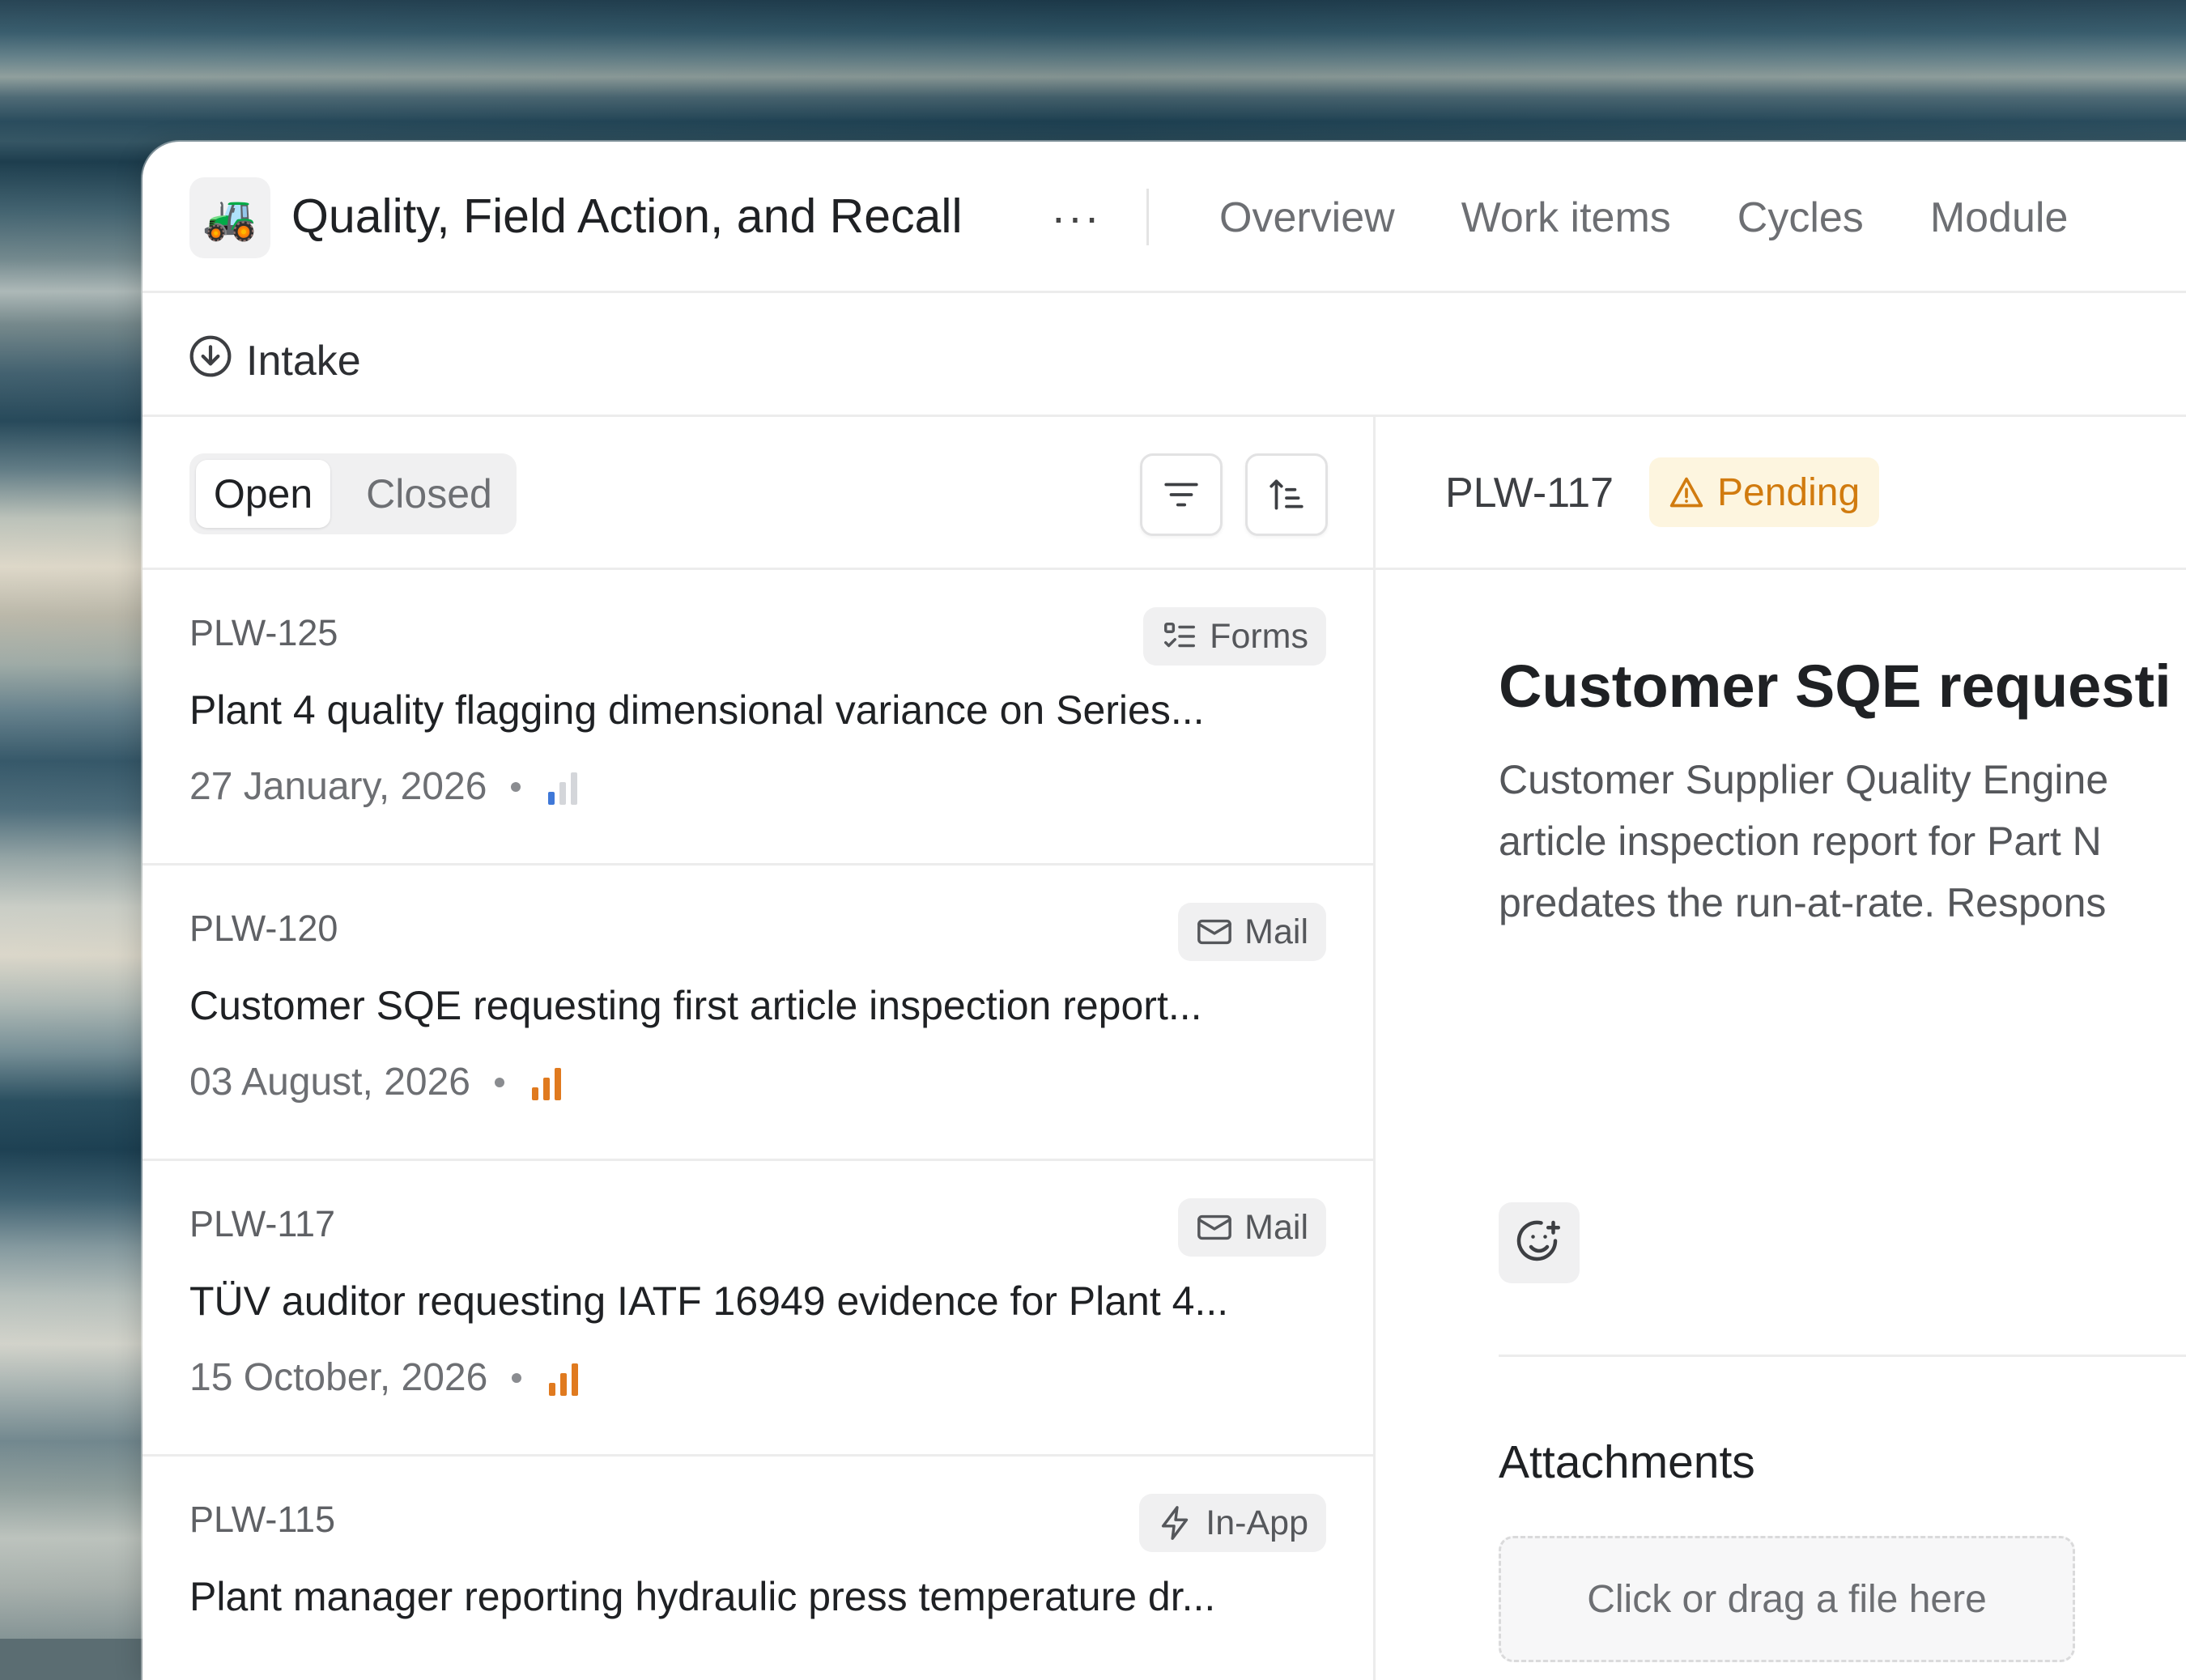 This screenshot has width=2186, height=1680. What do you see at coordinates (1566, 218) in the screenshot?
I see `tab-work-items: Work items` at bounding box center [1566, 218].